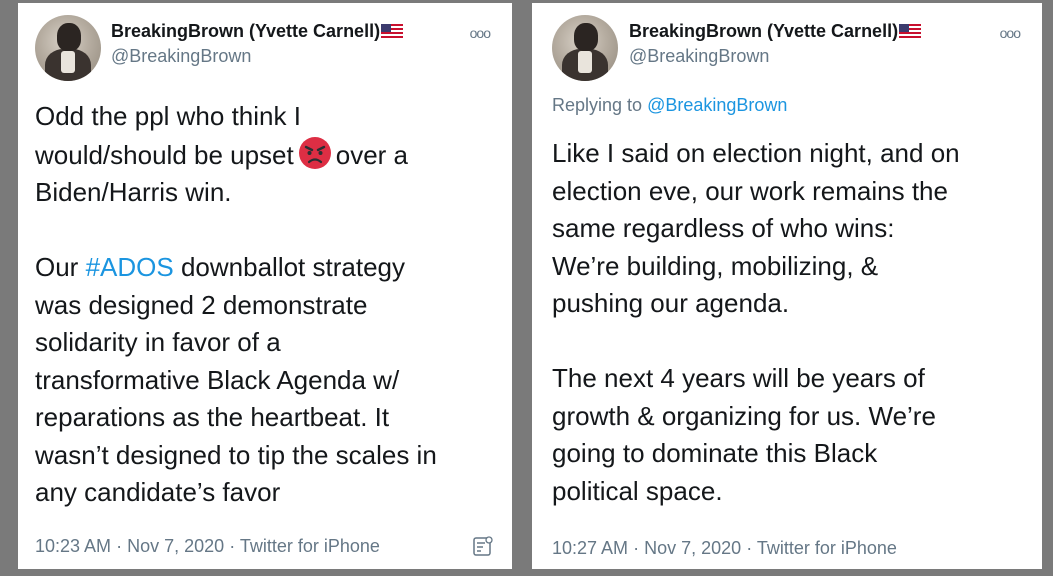  I want to click on tweet-time: 10:23 AM, so click(73, 546).